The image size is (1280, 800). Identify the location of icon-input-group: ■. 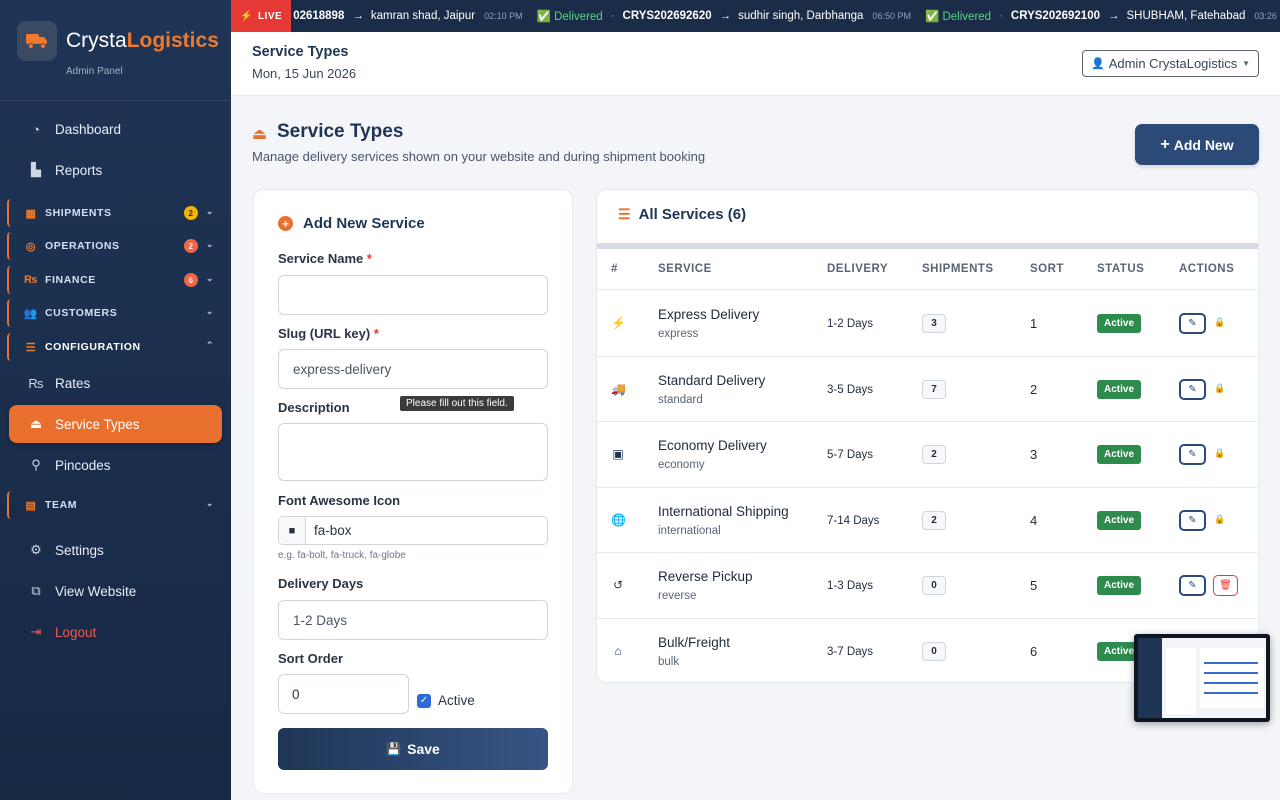
(413, 530).